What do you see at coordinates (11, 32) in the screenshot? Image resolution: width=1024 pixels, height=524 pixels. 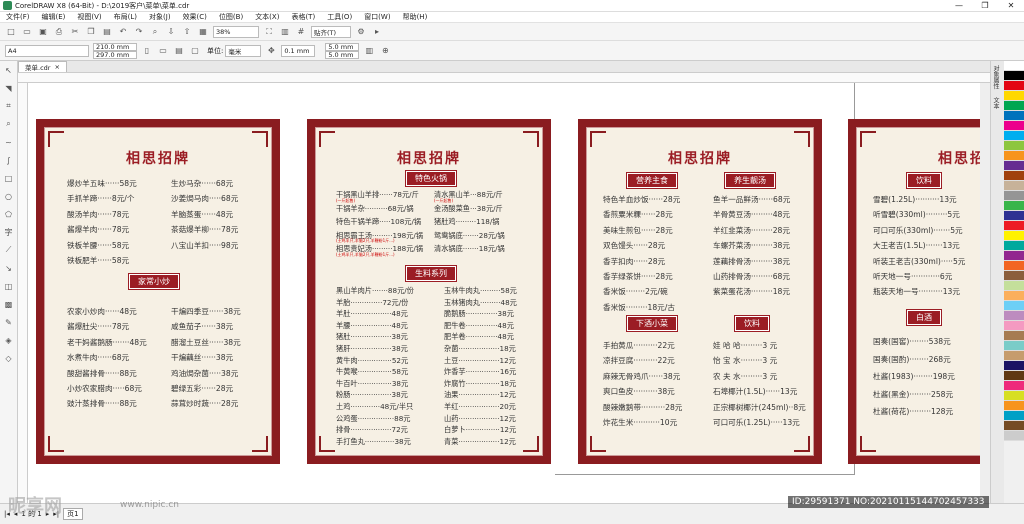 I see `new-icon: □` at bounding box center [11, 32].